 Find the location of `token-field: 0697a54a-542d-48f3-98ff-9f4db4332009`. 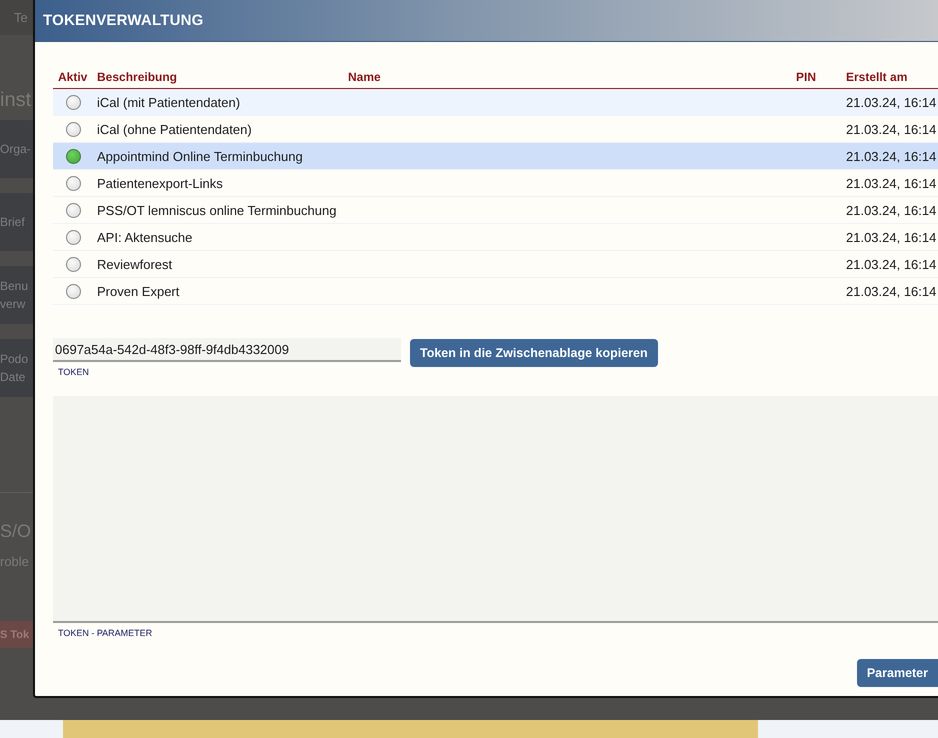

token-field: 0697a54a-542d-48f3-98ff-9f4db4332009 is located at coordinates (227, 350).